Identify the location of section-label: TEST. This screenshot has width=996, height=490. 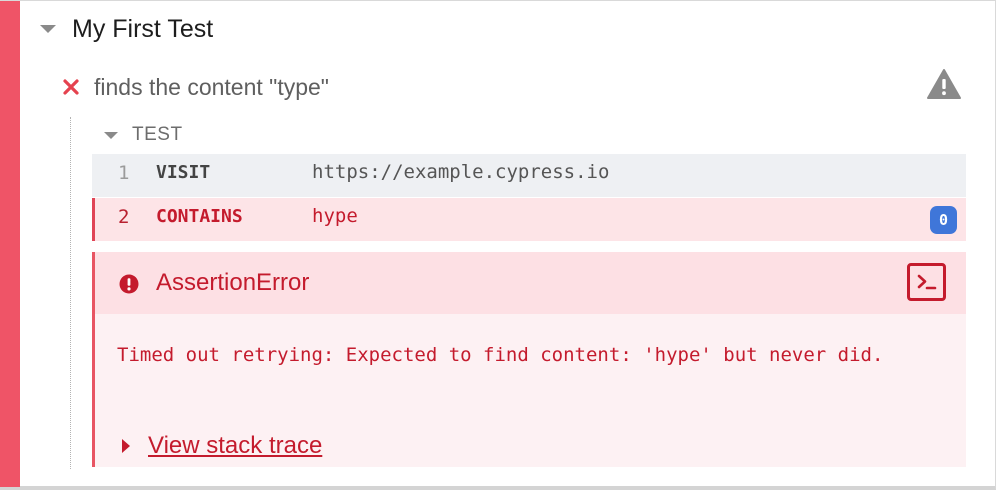
(157, 134).